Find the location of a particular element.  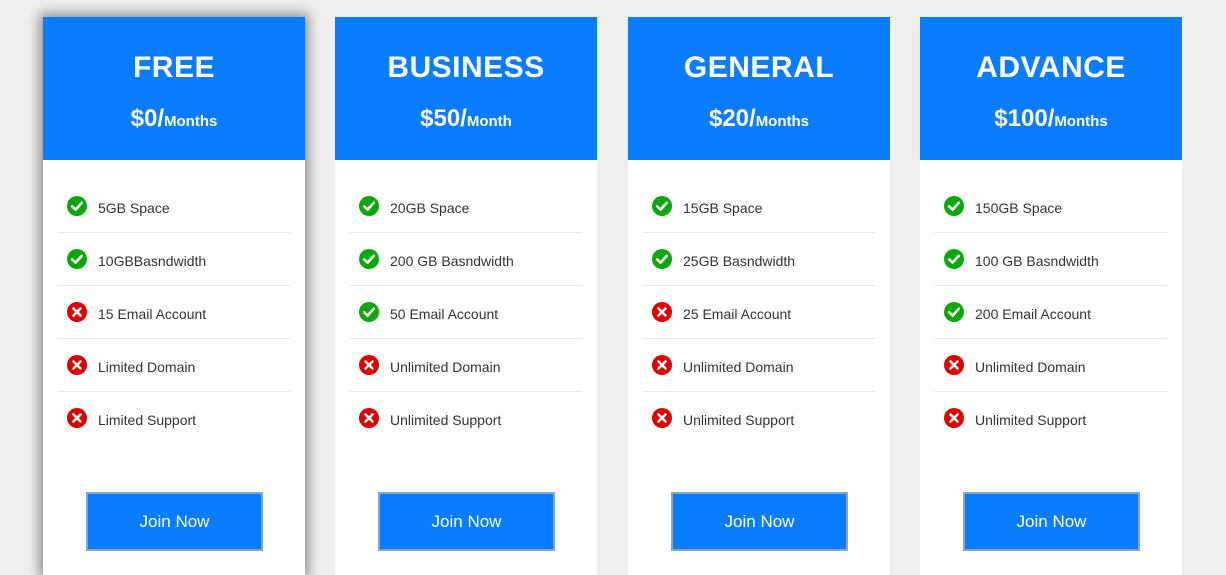

feature-item: 15GB Space is located at coordinates (759, 206).